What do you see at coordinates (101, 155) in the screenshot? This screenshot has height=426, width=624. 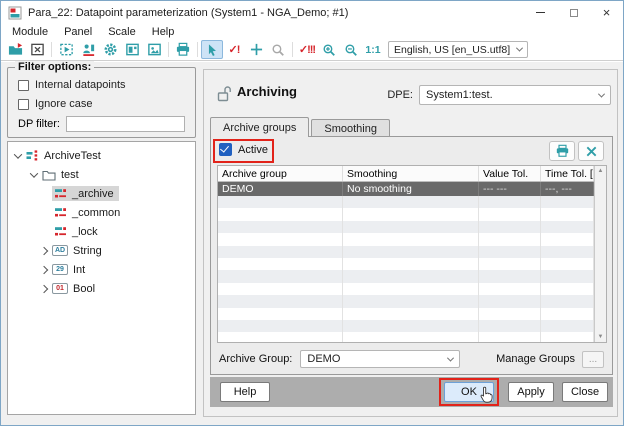 I see `tree-item-archivetest: ArchiveTest` at bounding box center [101, 155].